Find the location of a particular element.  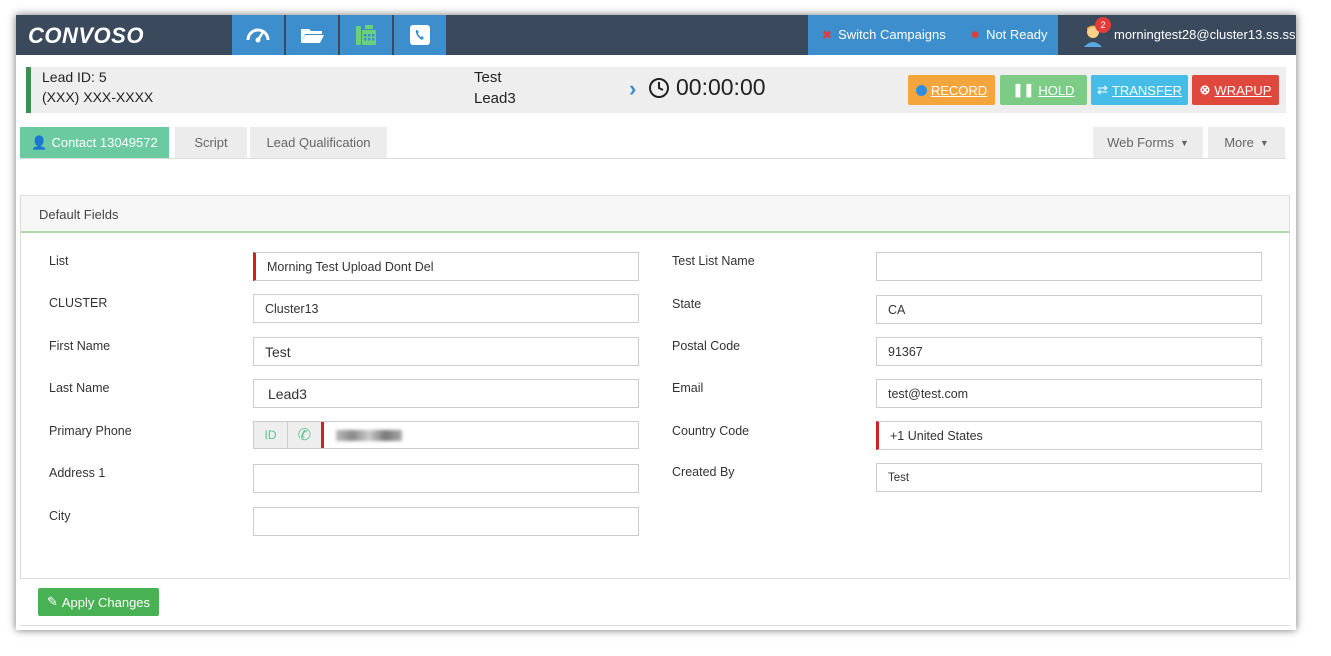

address-1-field is located at coordinates (446, 478).